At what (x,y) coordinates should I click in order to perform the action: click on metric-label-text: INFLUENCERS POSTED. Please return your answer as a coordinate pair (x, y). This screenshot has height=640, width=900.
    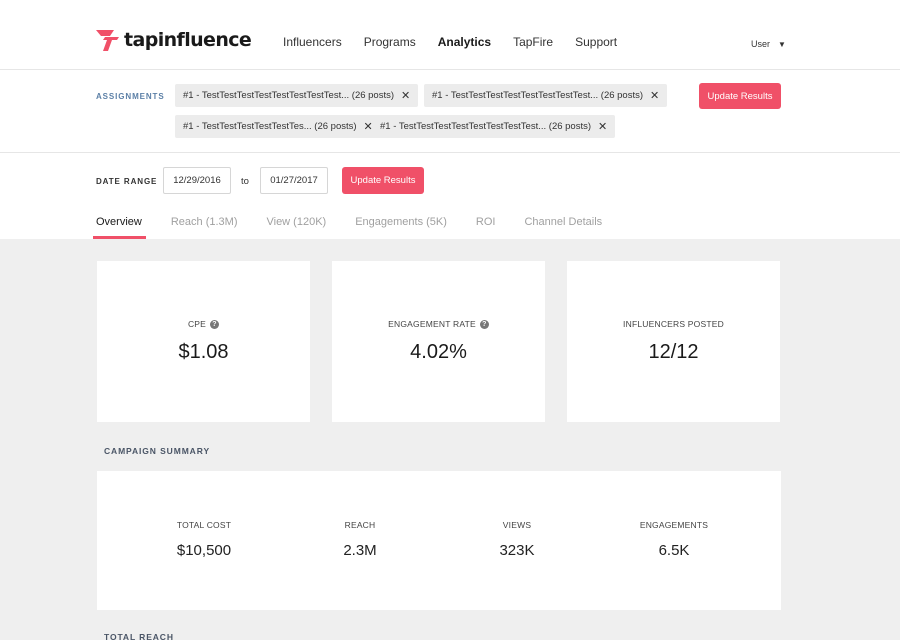
    Looking at the image, I should click on (673, 324).